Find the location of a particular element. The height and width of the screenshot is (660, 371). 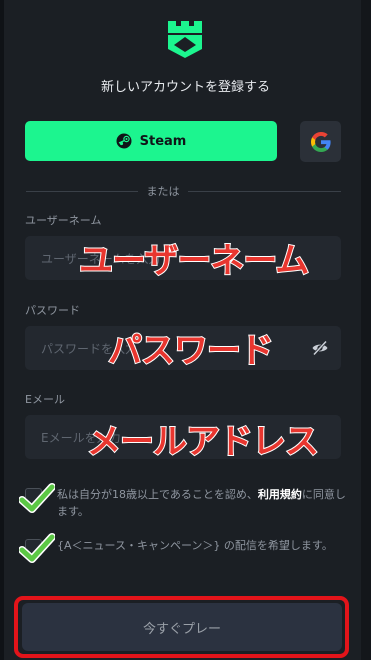

username-annotation: ユーザーネーム is located at coordinates (194, 261).